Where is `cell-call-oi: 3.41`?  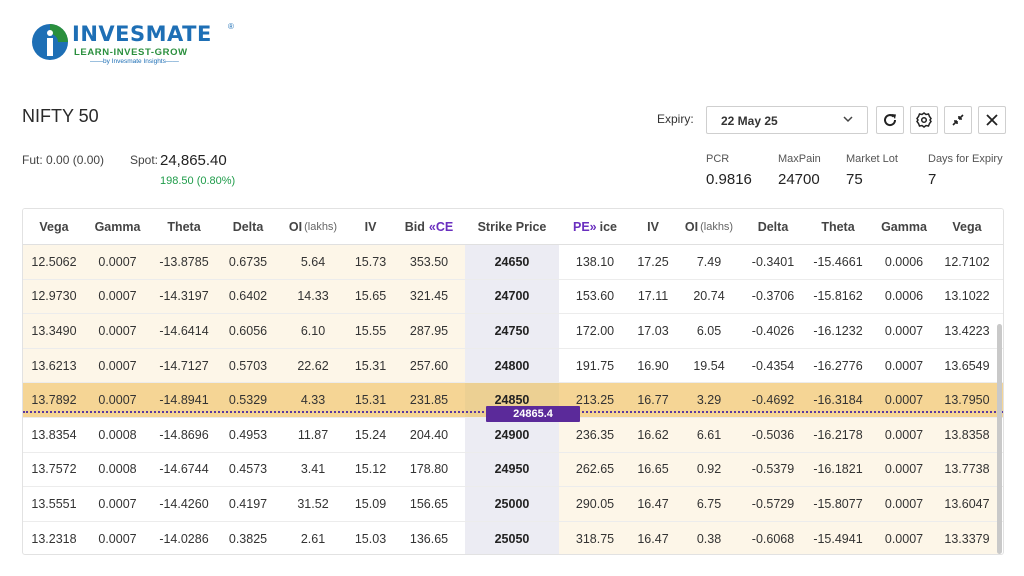
cell-call-oi: 3.41 is located at coordinates (313, 469).